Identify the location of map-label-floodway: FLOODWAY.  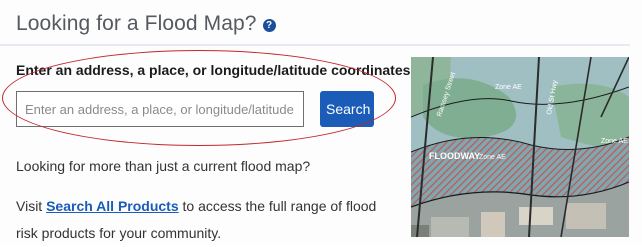
(454, 156).